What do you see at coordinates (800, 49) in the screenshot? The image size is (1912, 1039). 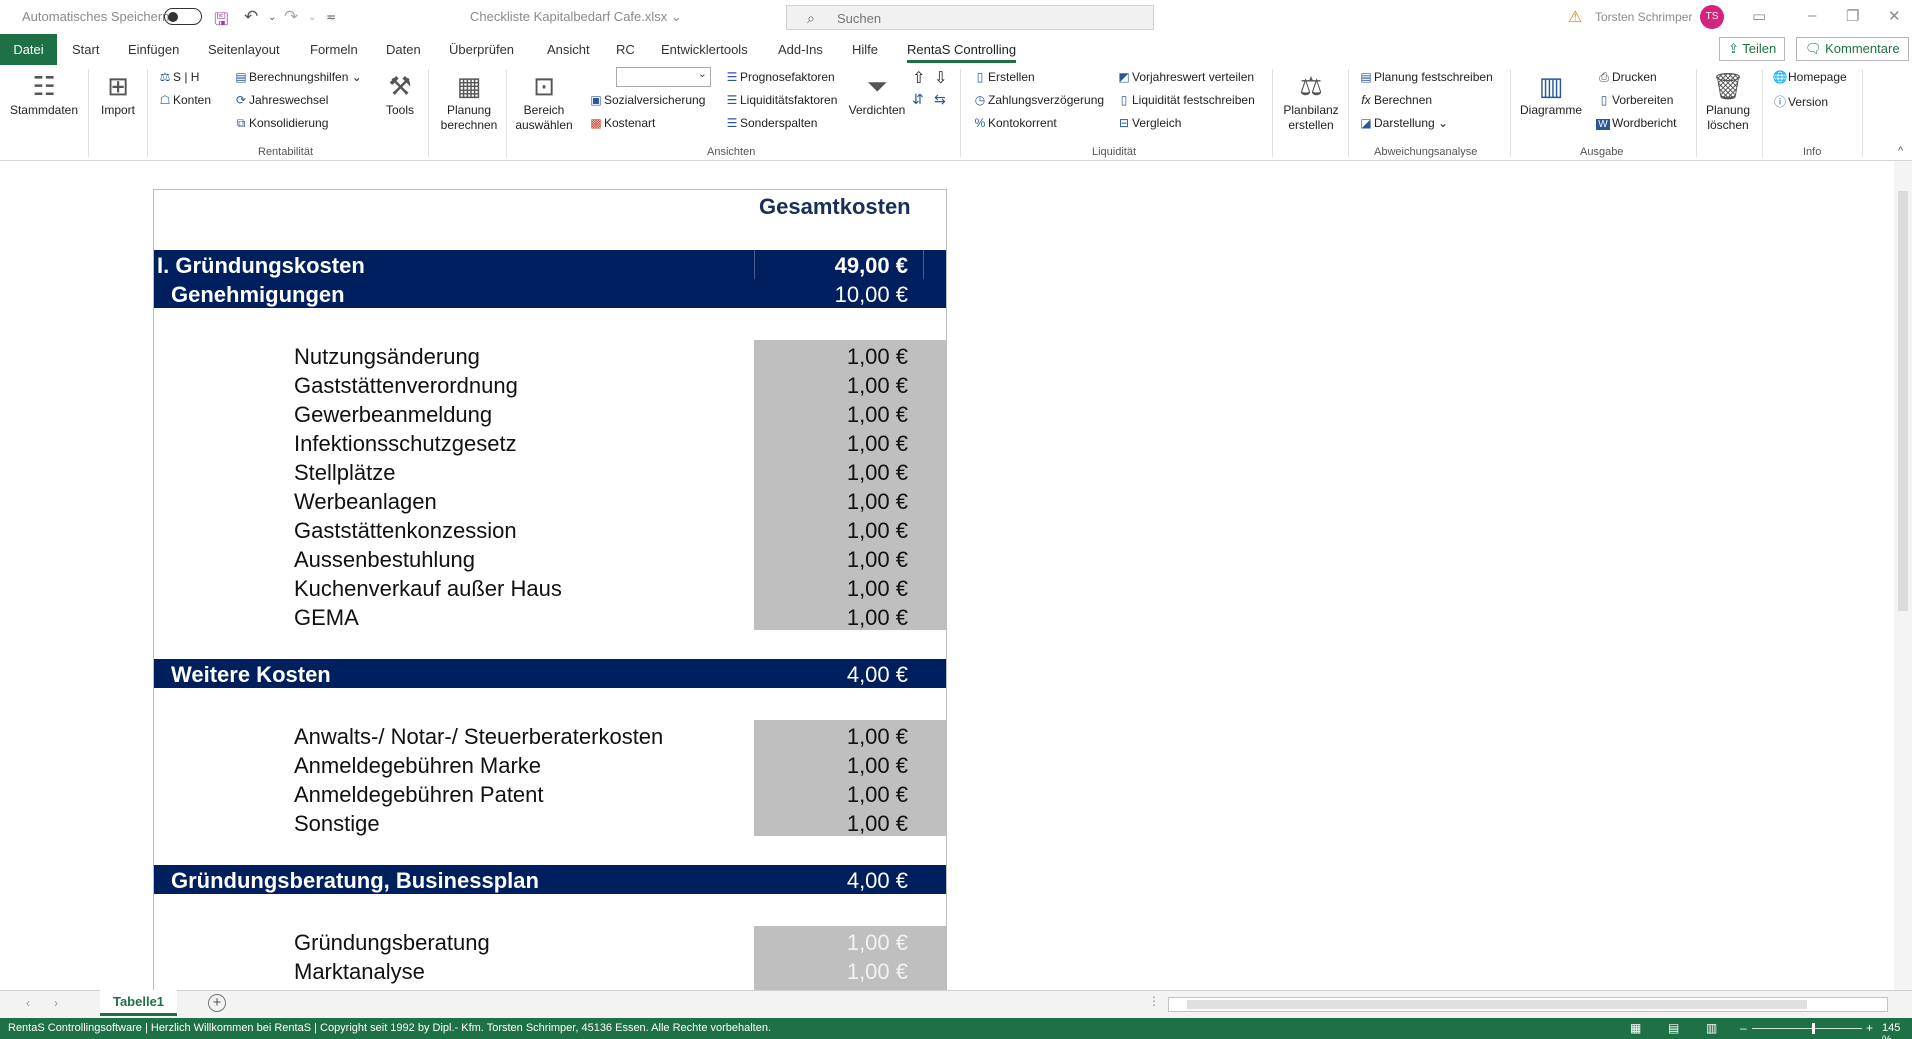 I see `tab-add-ins: Add-Ins` at bounding box center [800, 49].